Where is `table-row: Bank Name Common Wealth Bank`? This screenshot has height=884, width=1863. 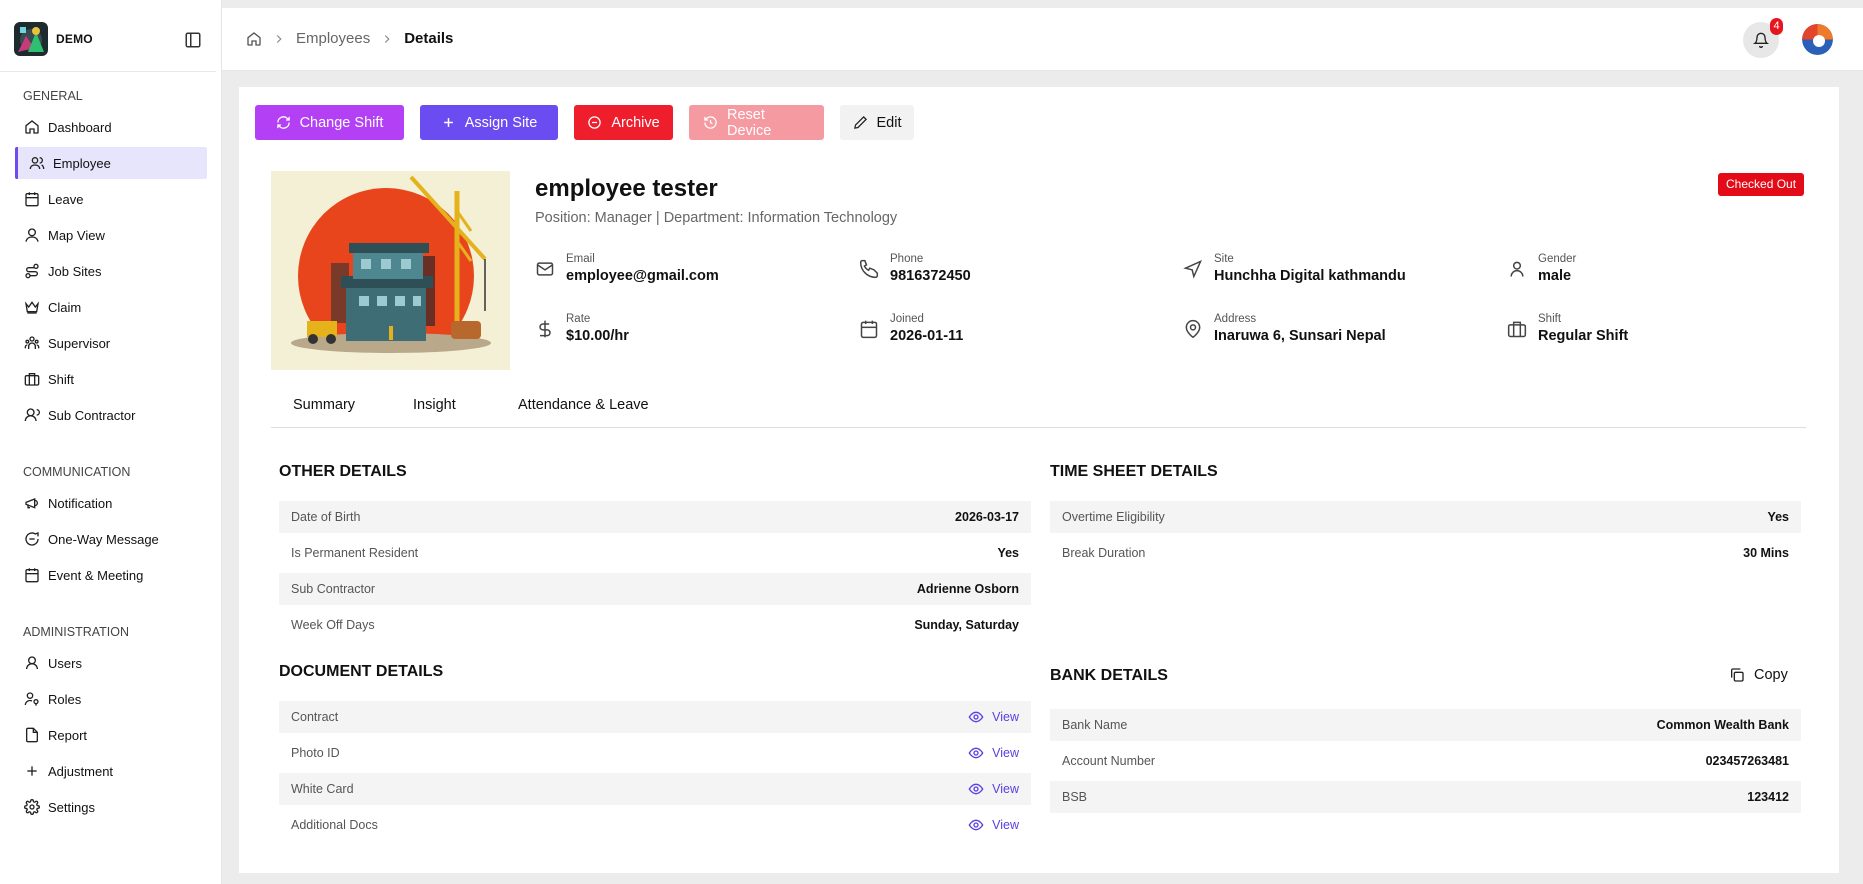 table-row: Bank Name Common Wealth Bank is located at coordinates (1425, 725).